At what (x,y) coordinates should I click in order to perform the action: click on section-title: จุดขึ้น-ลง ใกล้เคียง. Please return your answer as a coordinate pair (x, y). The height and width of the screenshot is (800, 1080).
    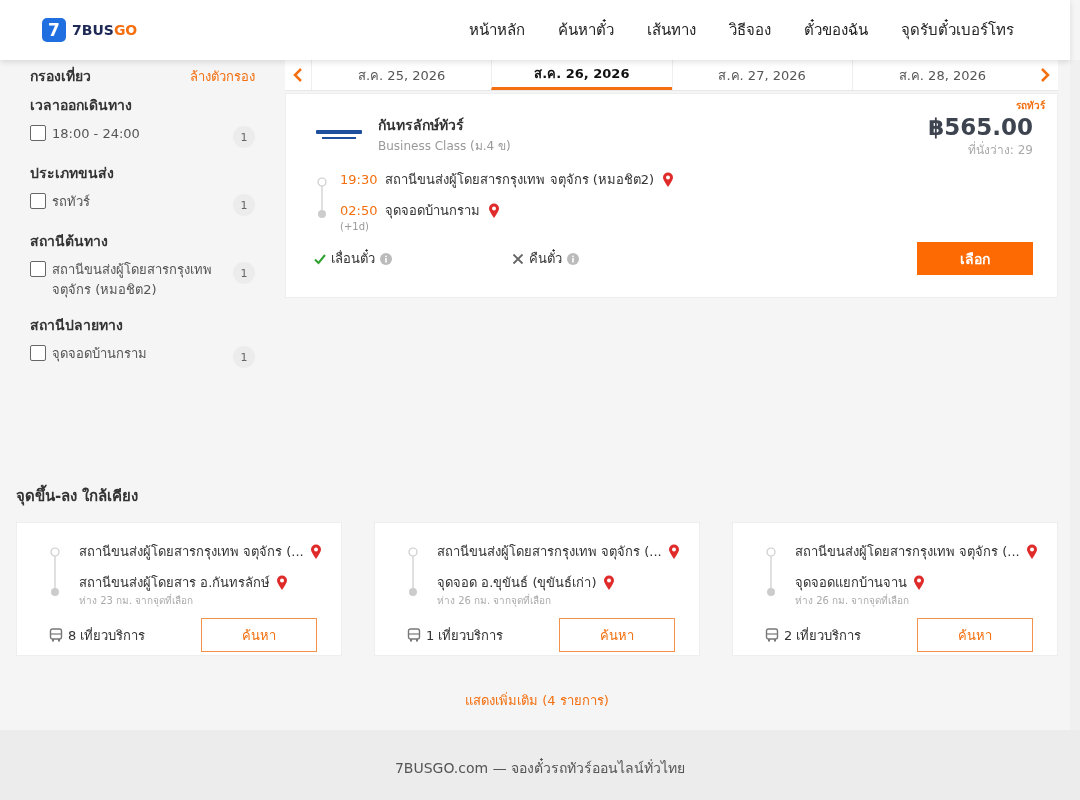
    Looking at the image, I should click on (537, 496).